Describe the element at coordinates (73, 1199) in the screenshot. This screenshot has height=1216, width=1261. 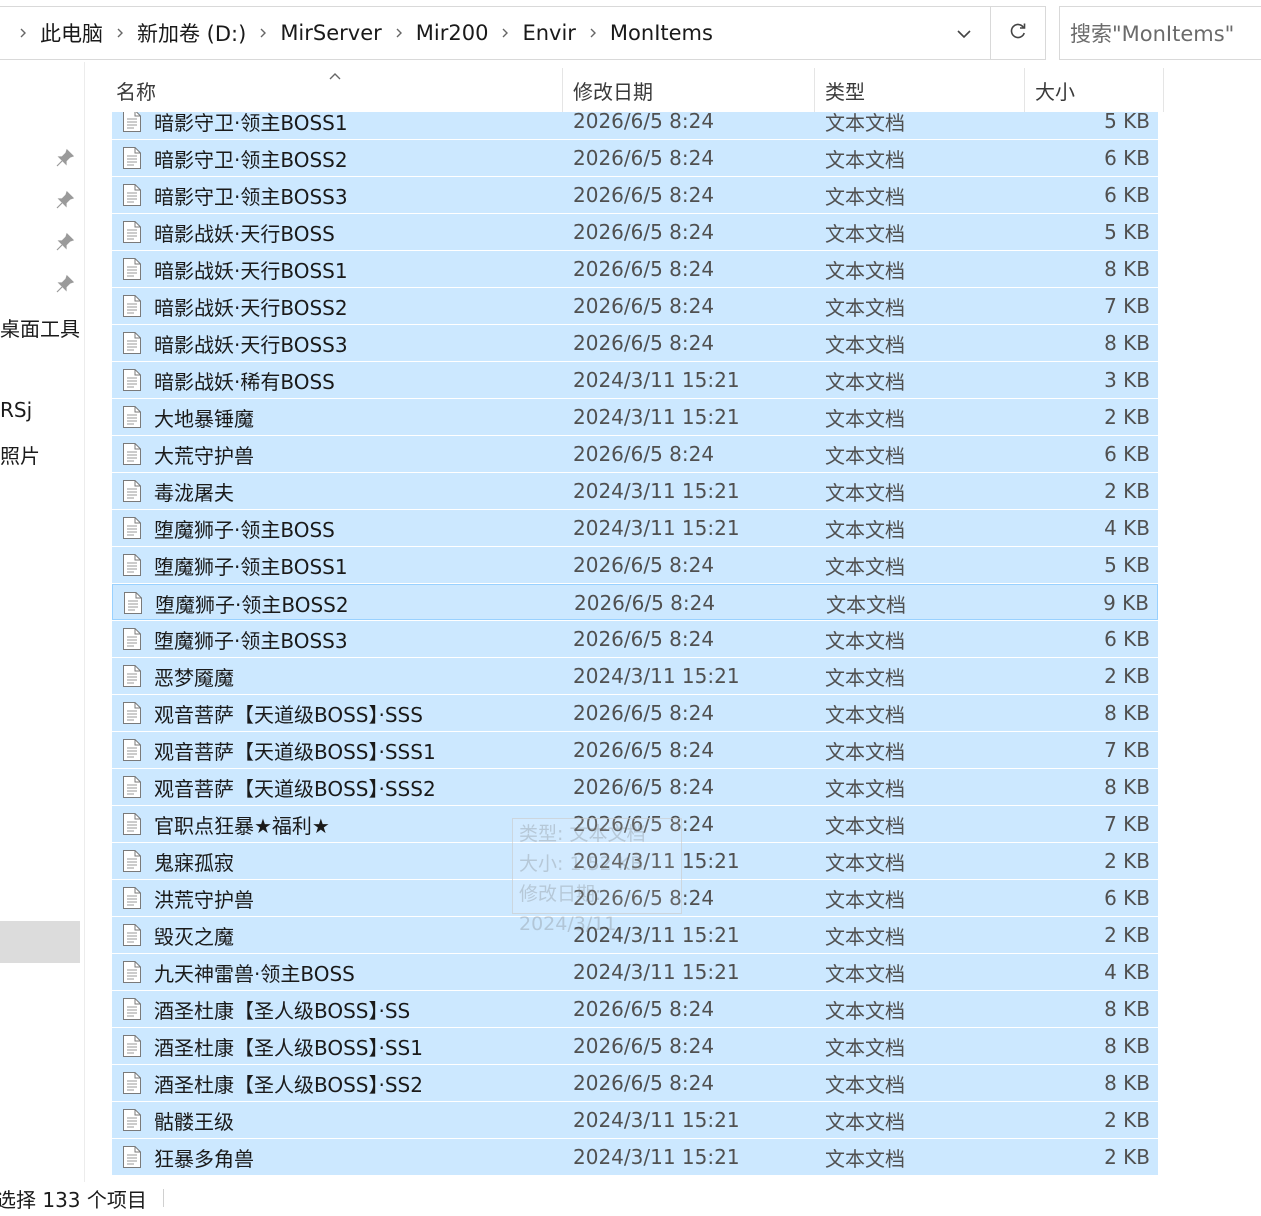
I see `selection-count: 选择 133 个项目` at that location.